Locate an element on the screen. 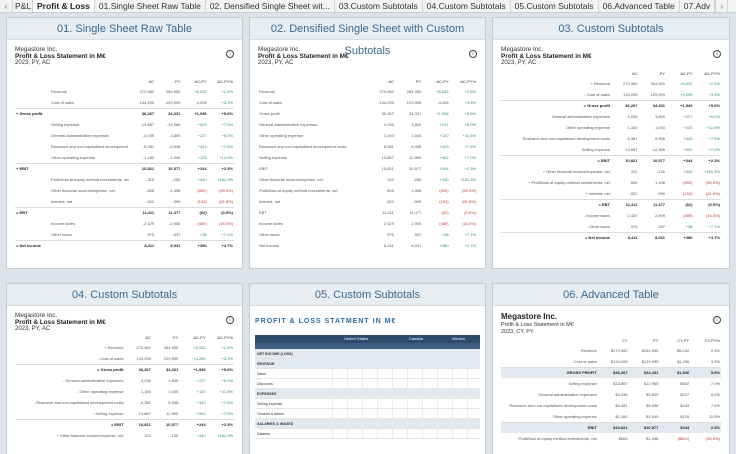 The height and width of the screenshot is (454, 736). cell-value: 1,160 is located at coordinates (145, 391).